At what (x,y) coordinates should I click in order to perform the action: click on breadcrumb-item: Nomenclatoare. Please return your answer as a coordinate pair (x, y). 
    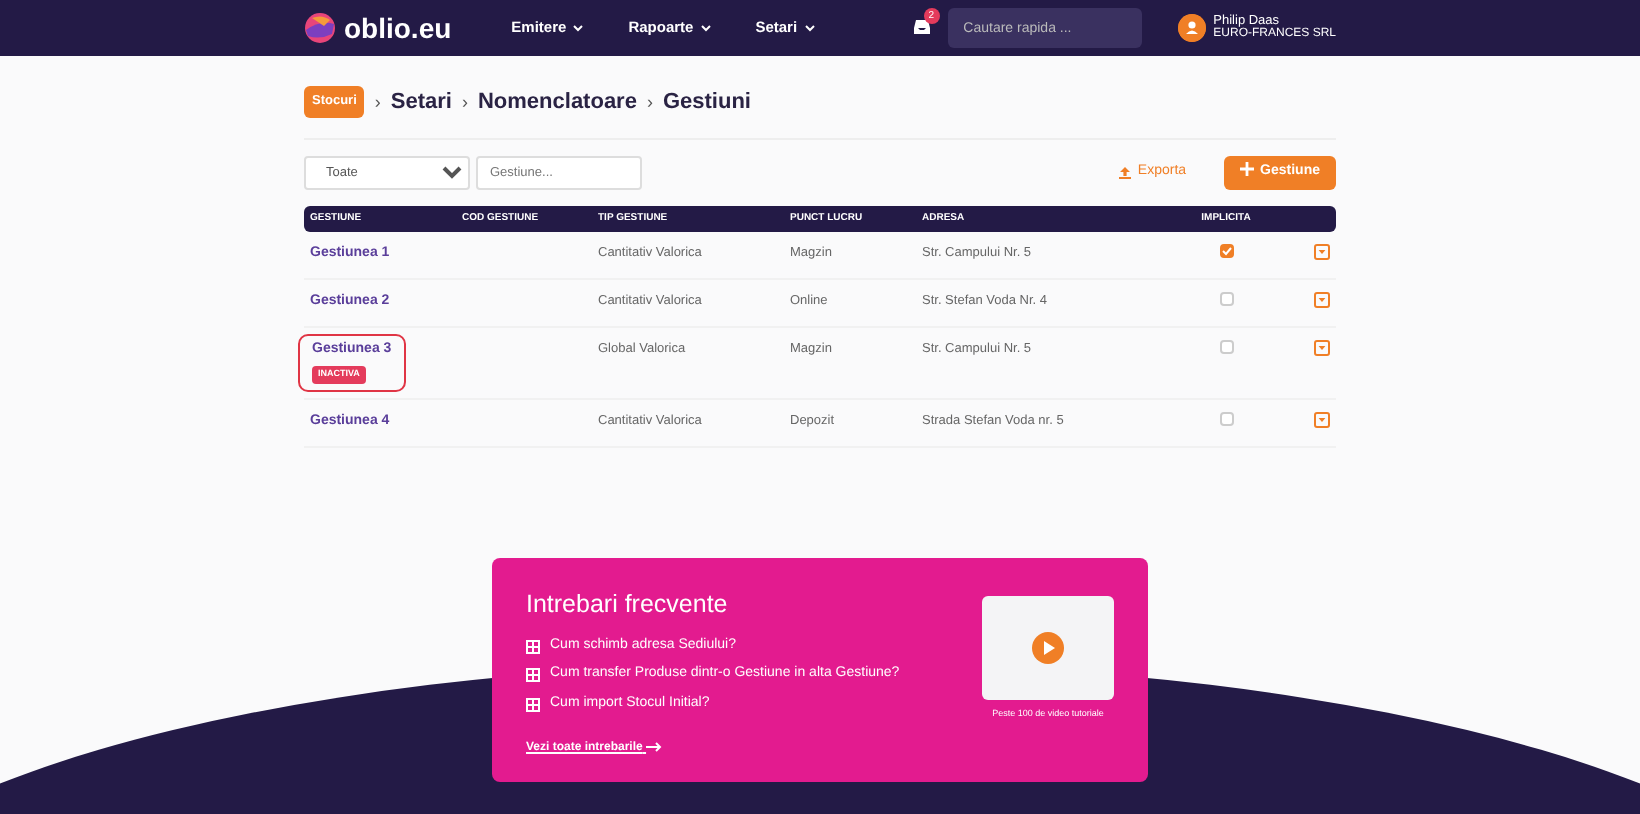
    Looking at the image, I should click on (557, 102).